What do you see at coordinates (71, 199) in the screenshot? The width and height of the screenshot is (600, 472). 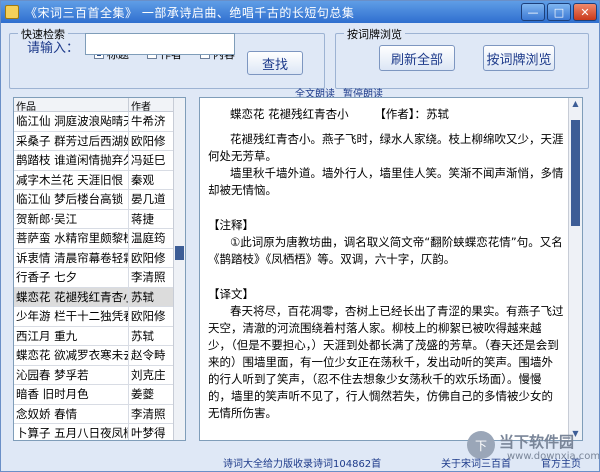 I see `list-item-title: 临江仙 梦后楼台高锁` at bounding box center [71, 199].